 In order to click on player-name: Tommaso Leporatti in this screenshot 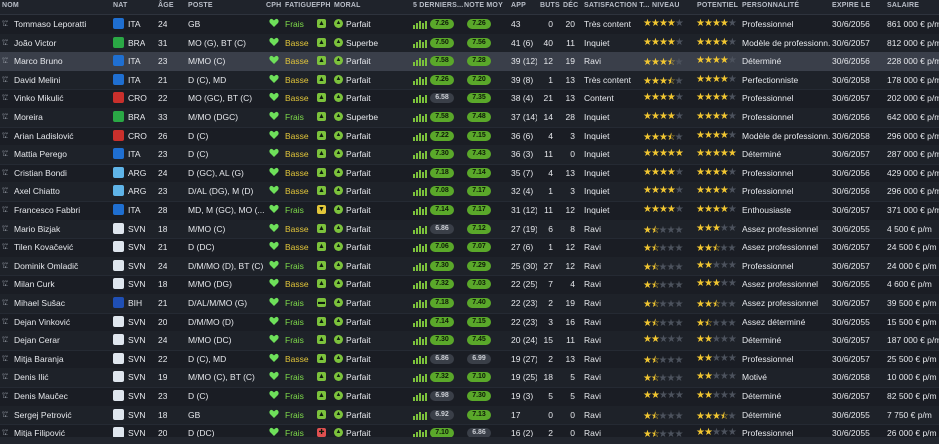, I will do `click(63, 24)`.